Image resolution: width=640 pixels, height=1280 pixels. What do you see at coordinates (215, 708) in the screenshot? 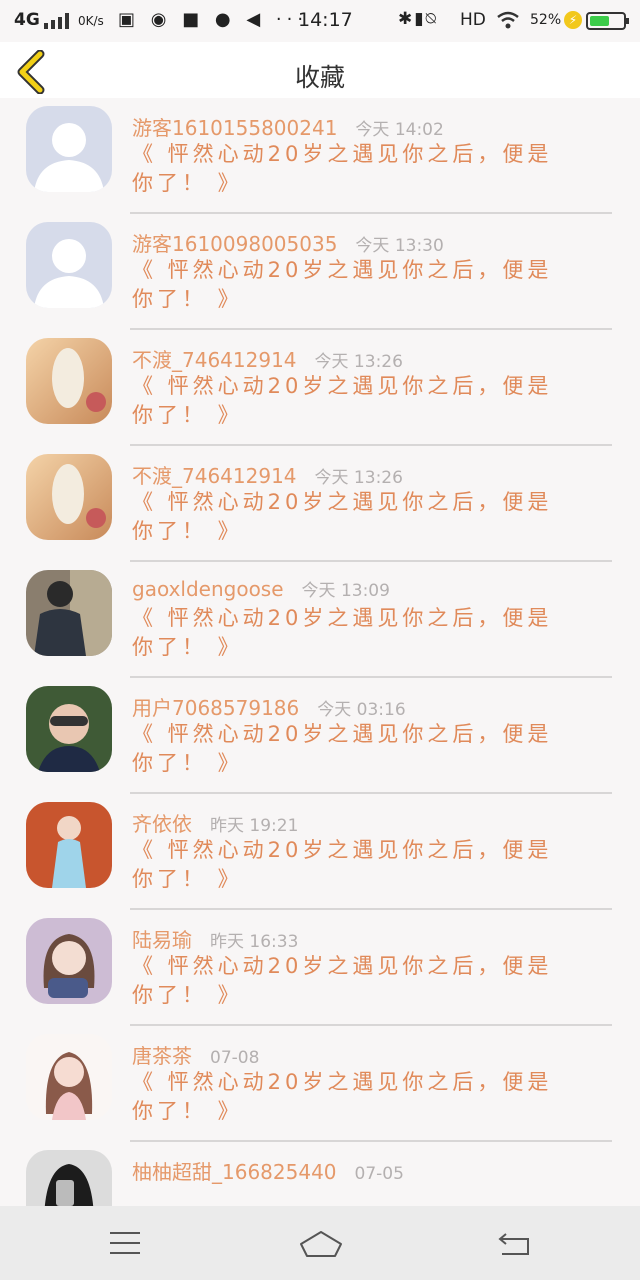
I see `user-name: 用户7068579186` at bounding box center [215, 708].